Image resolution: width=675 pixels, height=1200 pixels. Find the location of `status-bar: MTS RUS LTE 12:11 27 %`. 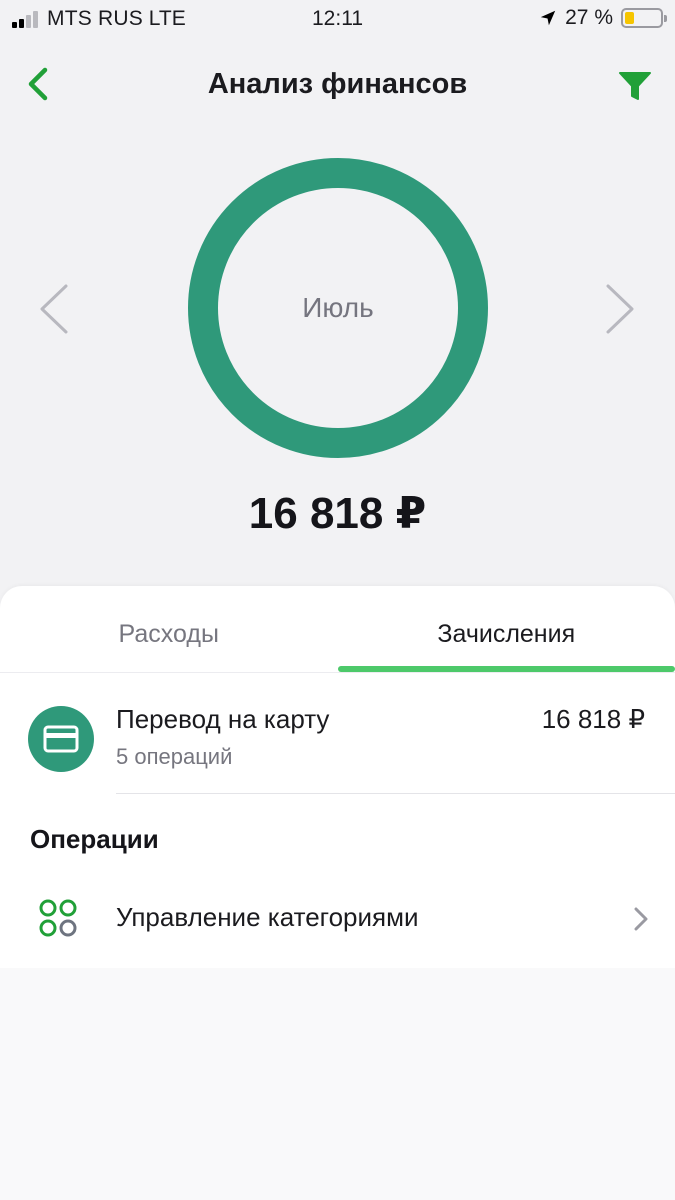

status-bar: MTS RUS LTE 12:11 27 % is located at coordinates (337, 19).